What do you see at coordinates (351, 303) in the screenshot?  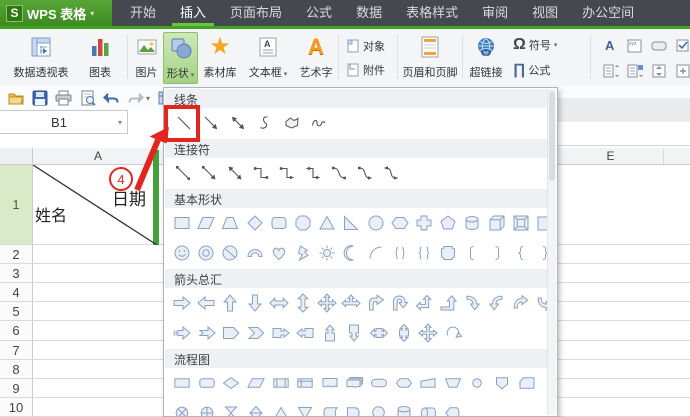 I see `shape-left-right-up-arrow-icon` at bounding box center [351, 303].